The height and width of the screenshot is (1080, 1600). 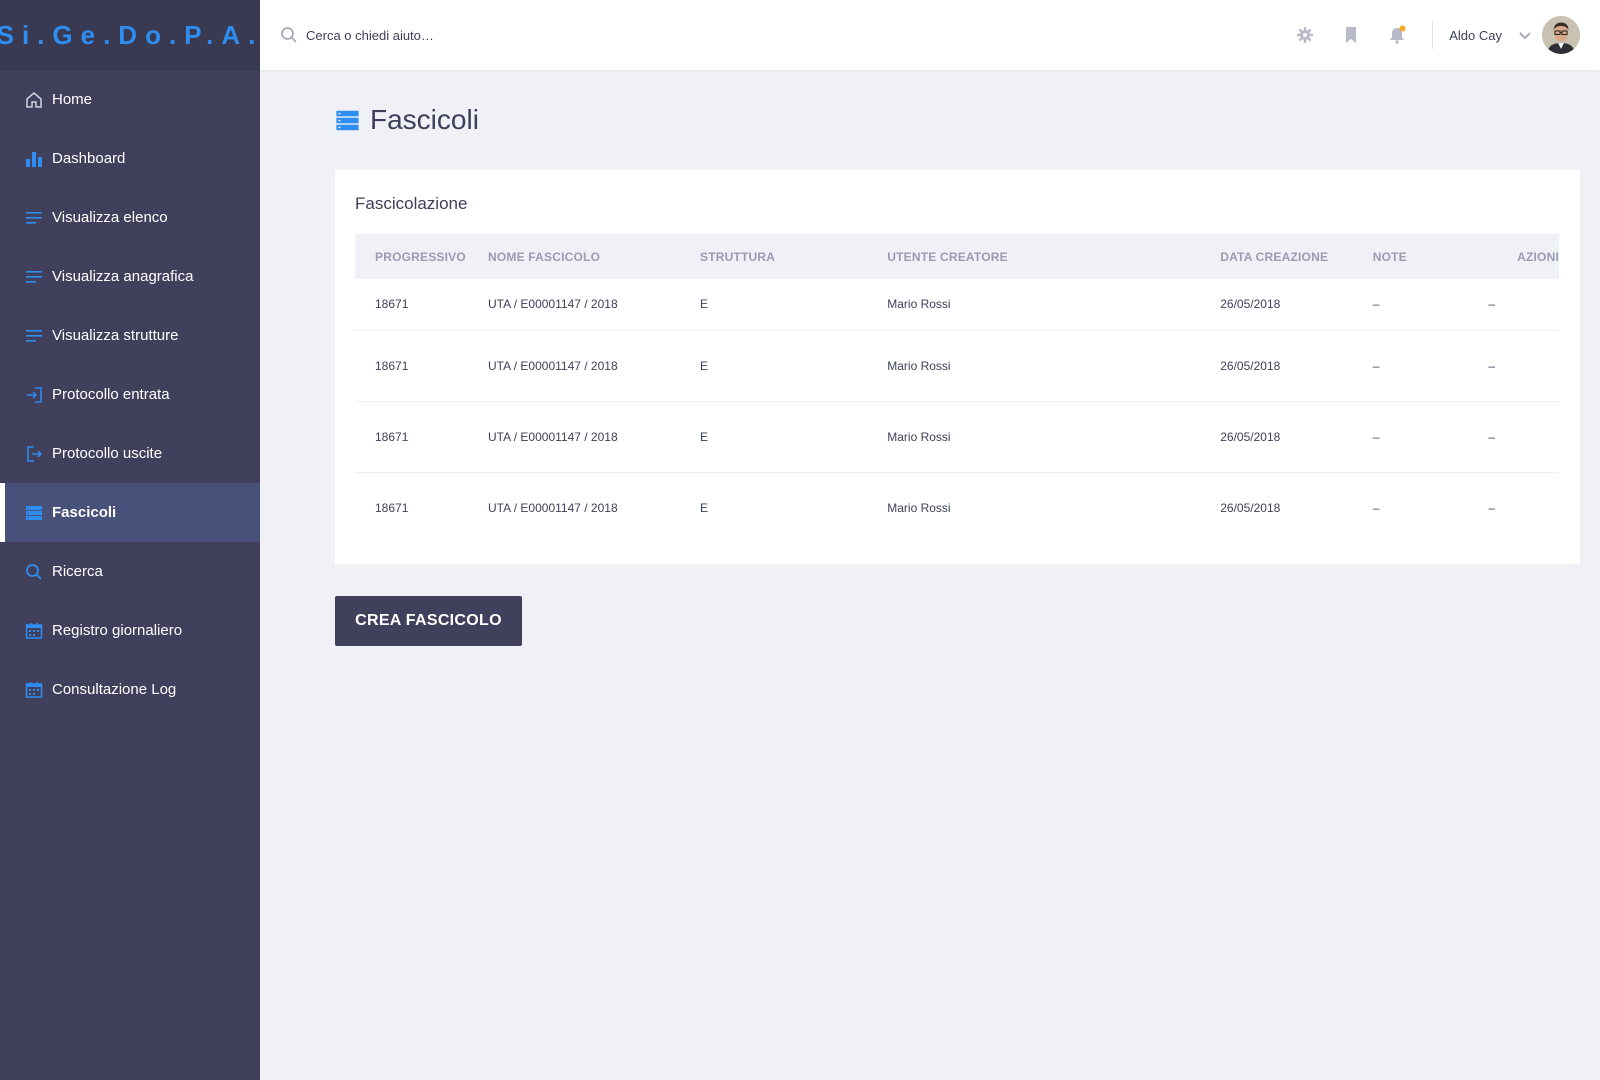 I want to click on sidebar-item-label: Visualizza anagrafica, so click(x=123, y=276).